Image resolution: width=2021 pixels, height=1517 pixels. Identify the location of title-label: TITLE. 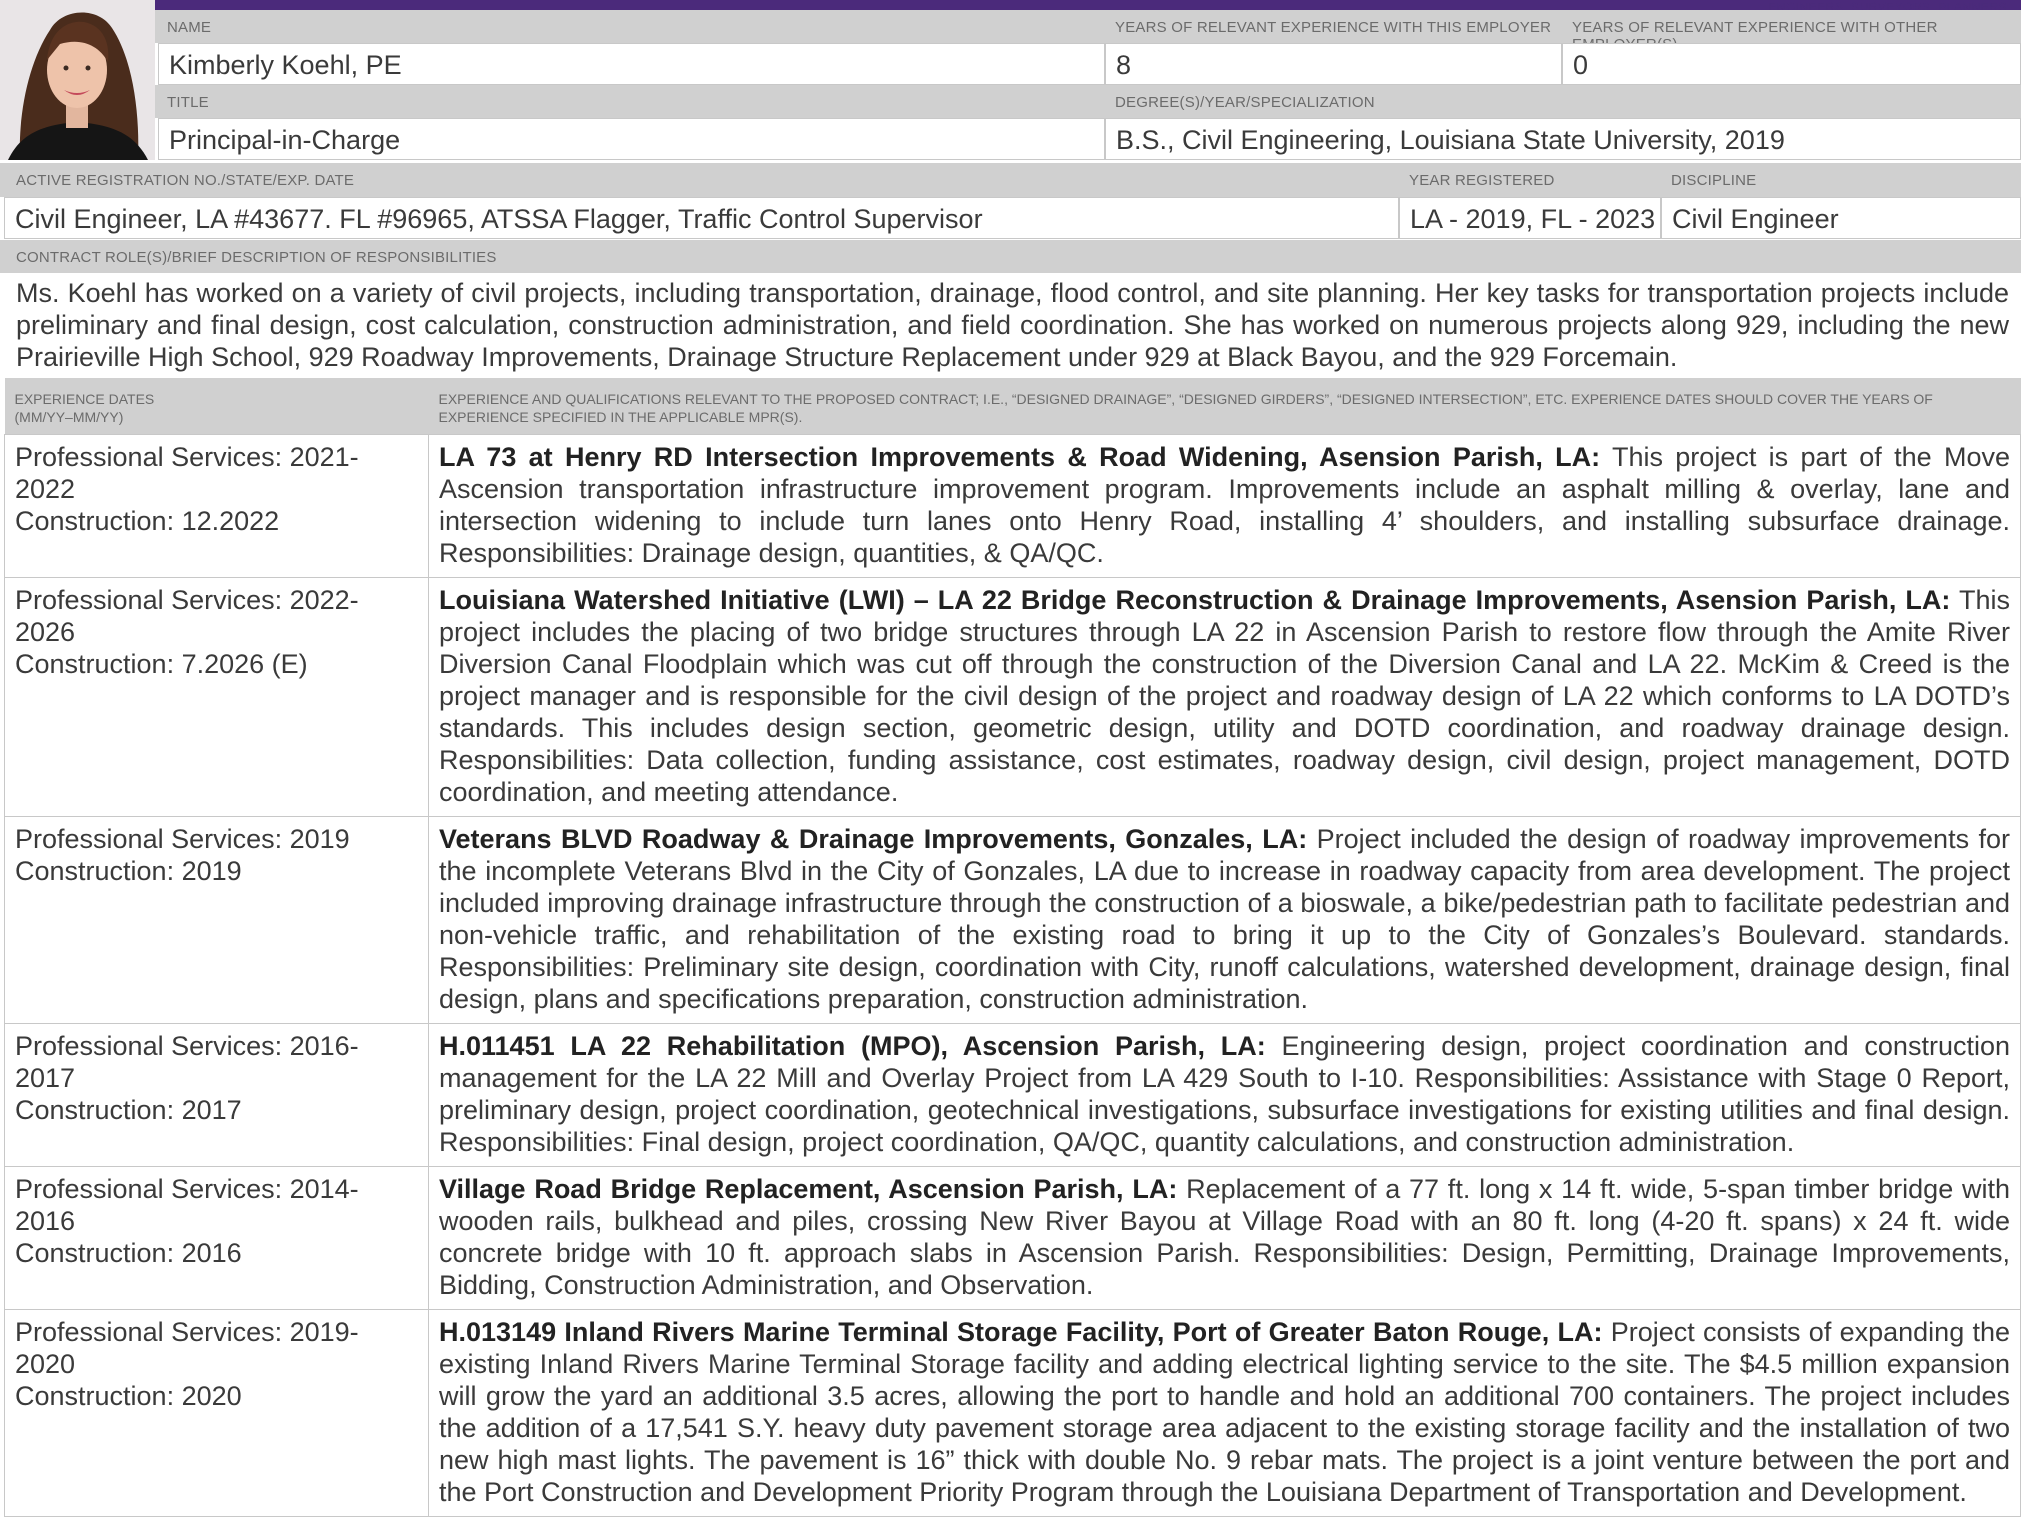
(188, 102).